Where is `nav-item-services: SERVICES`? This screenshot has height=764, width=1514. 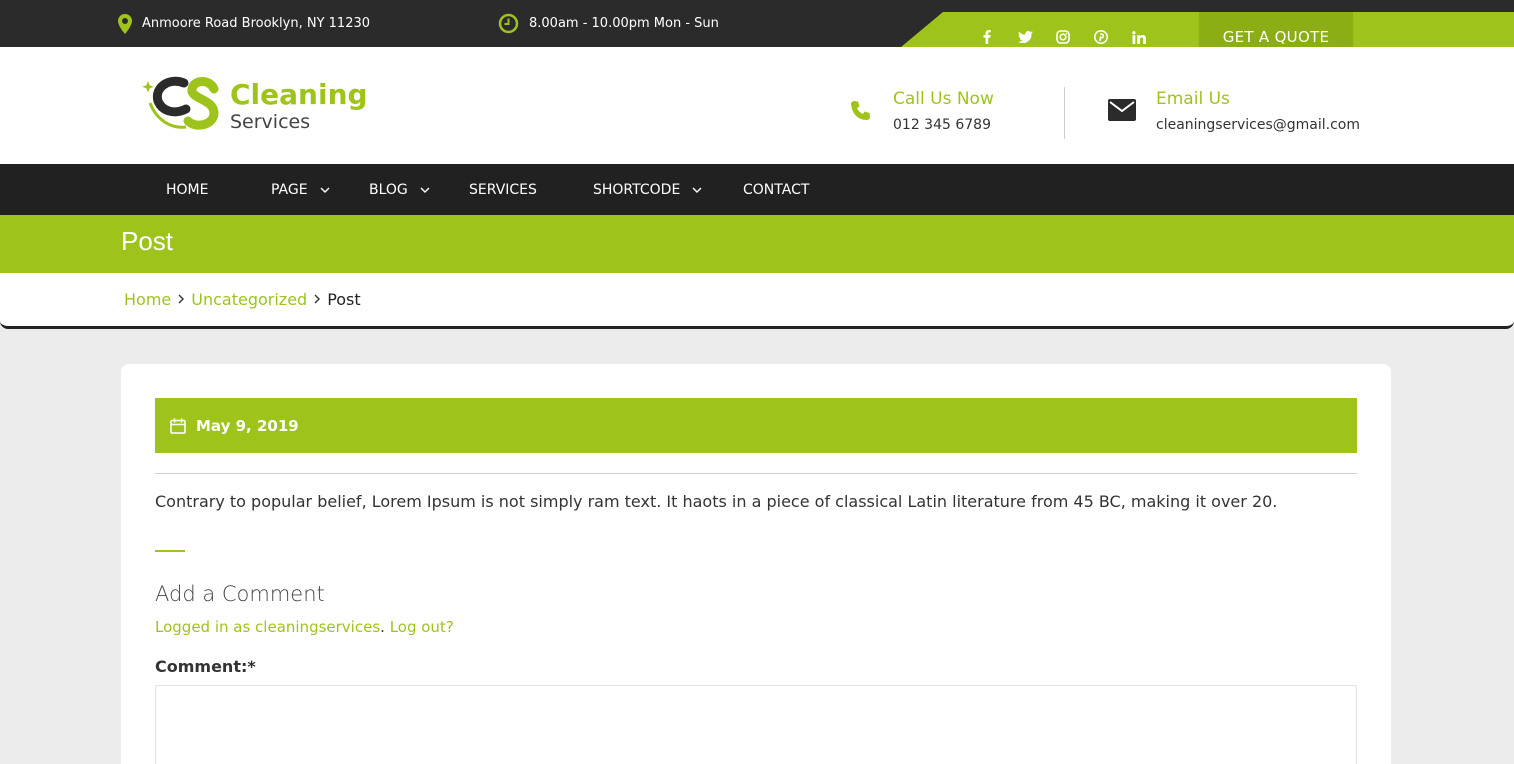
nav-item-services: SERVICES is located at coordinates (503, 189).